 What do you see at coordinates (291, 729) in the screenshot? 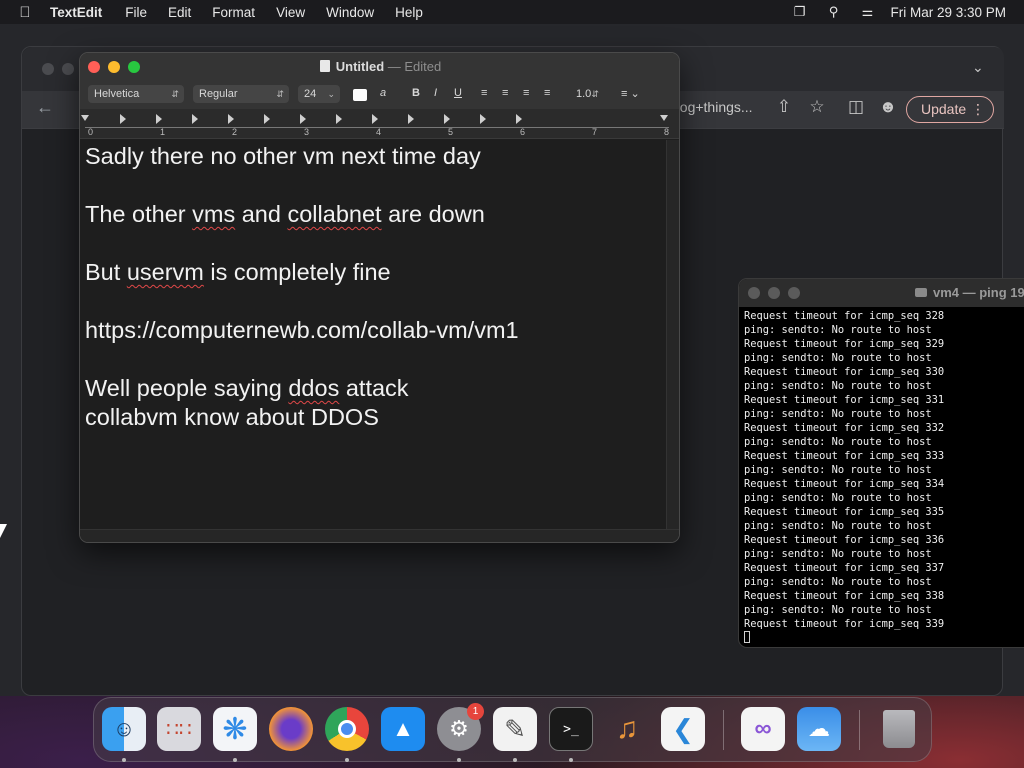
I see `firefox-icon` at bounding box center [291, 729].